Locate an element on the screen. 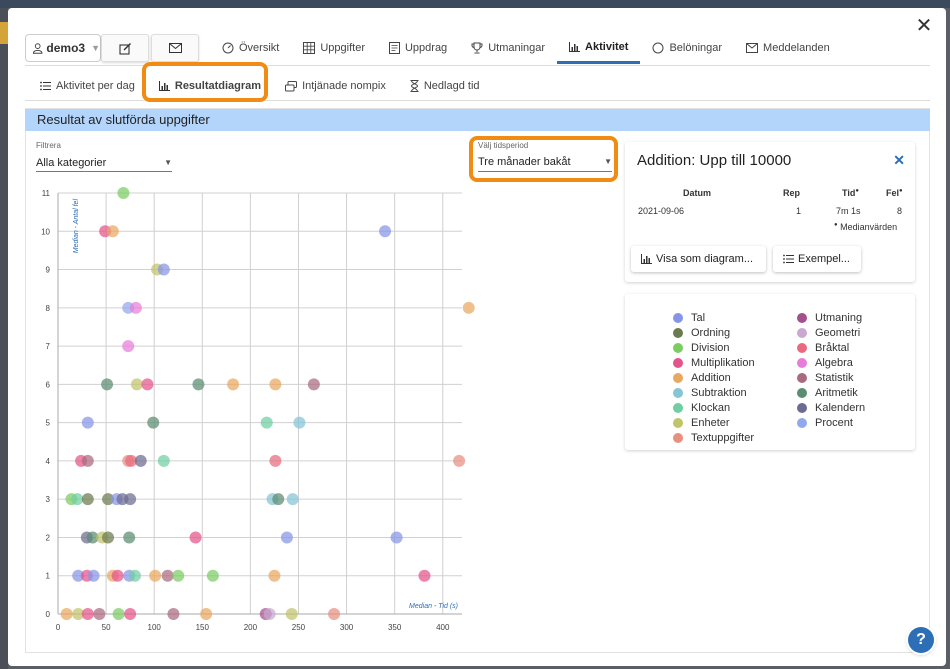  header-errors: Fel● is located at coordinates (894, 193).